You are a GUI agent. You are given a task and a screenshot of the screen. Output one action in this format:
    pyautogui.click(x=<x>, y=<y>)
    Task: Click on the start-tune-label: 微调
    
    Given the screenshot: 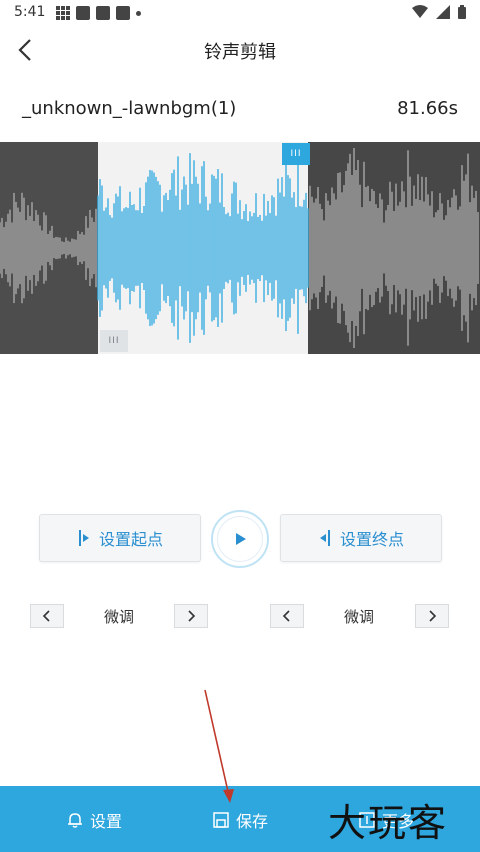 What is the action you would take?
    pyautogui.click(x=118, y=617)
    